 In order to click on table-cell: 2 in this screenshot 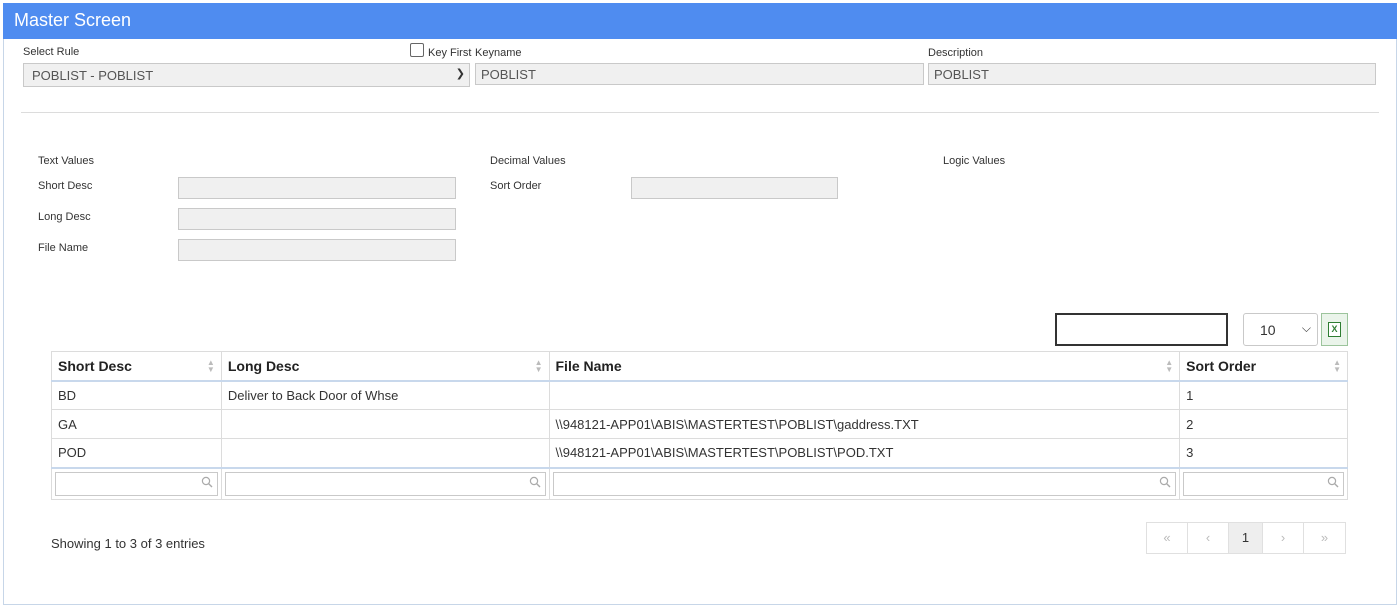, I will do `click(1263, 424)`.